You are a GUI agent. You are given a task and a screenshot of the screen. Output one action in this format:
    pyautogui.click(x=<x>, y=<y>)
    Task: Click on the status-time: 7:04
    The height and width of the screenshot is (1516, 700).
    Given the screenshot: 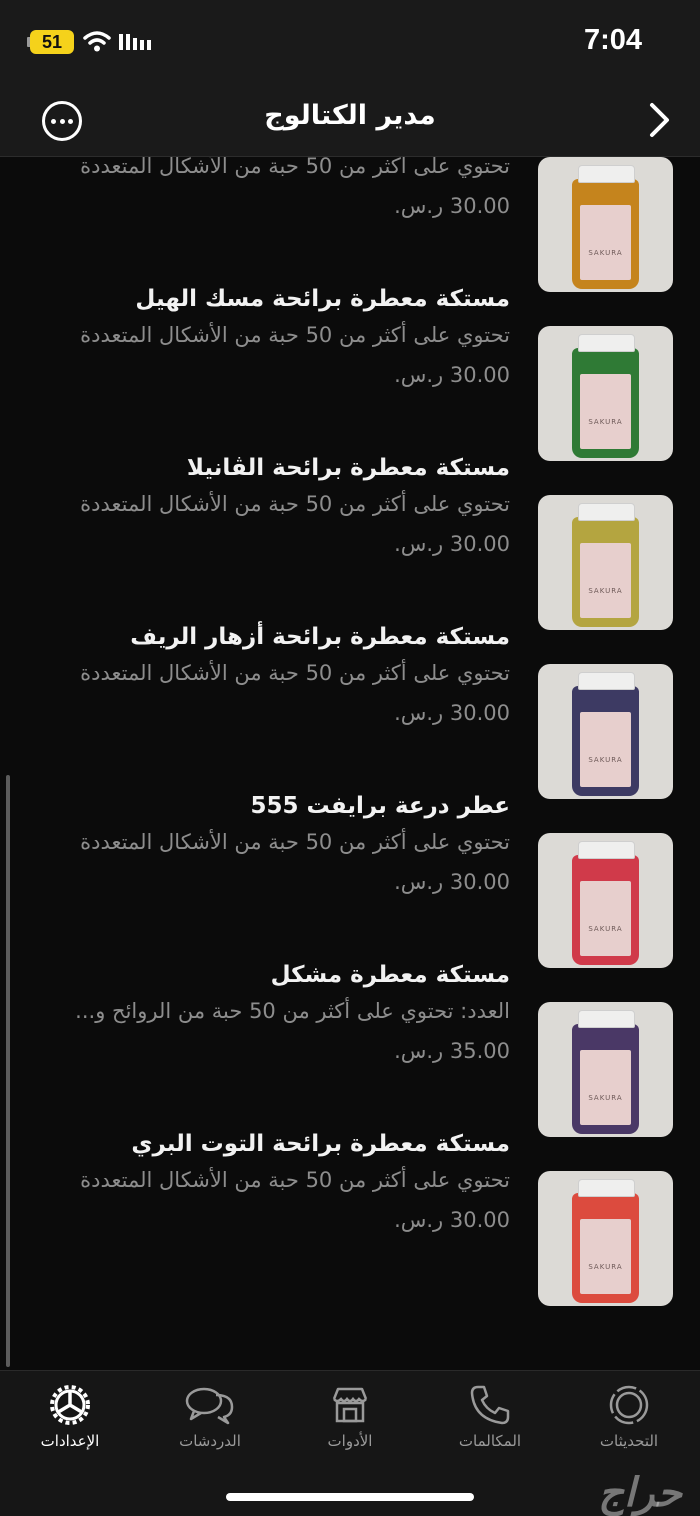 What is the action you would take?
    pyautogui.click(x=612, y=40)
    